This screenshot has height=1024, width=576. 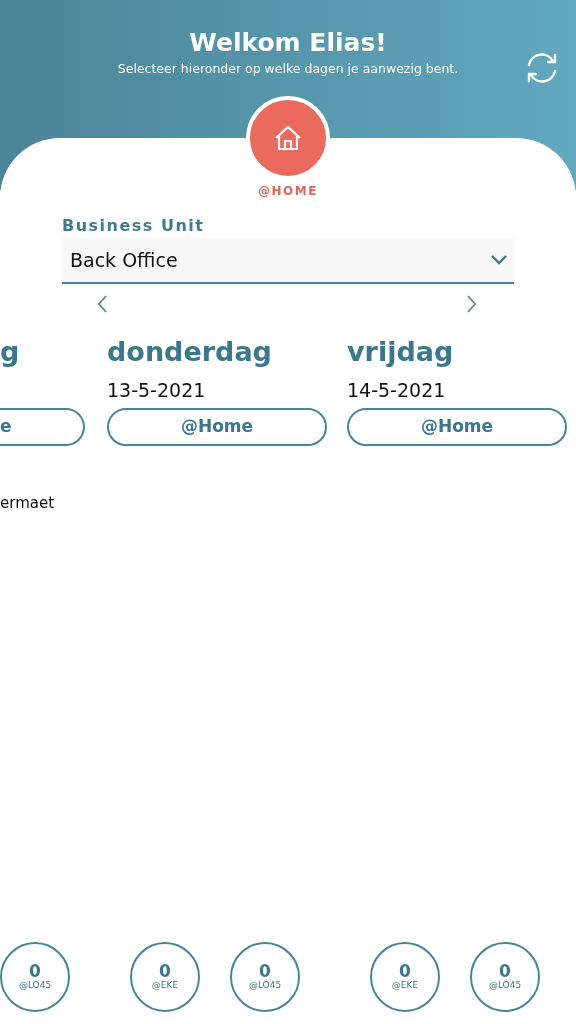 What do you see at coordinates (288, 43) in the screenshot?
I see `welcome-title: Welkom Elias!` at bounding box center [288, 43].